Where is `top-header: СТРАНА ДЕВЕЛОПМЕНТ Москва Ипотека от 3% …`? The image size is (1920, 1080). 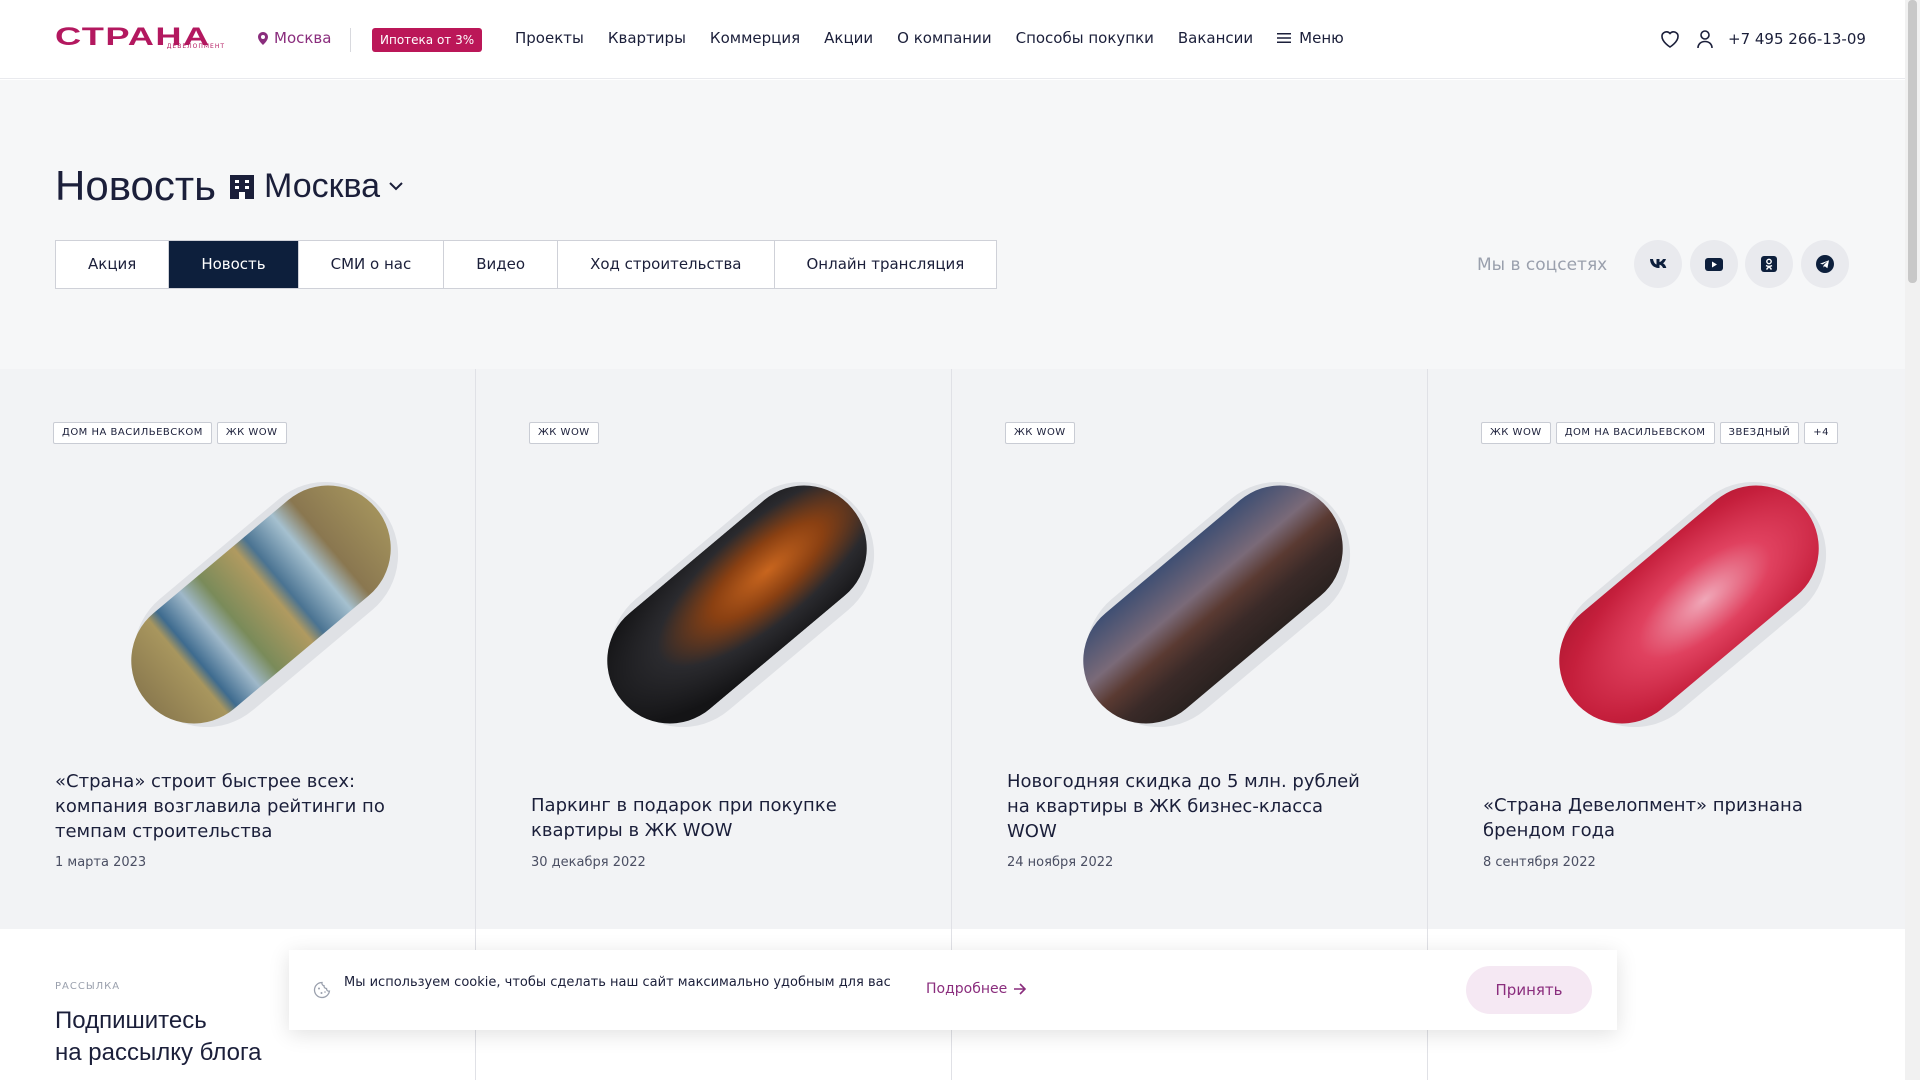 top-header: СТРАНА ДЕВЕЛОПМЕНТ Москва Ипотека от 3% … is located at coordinates (952, 39).